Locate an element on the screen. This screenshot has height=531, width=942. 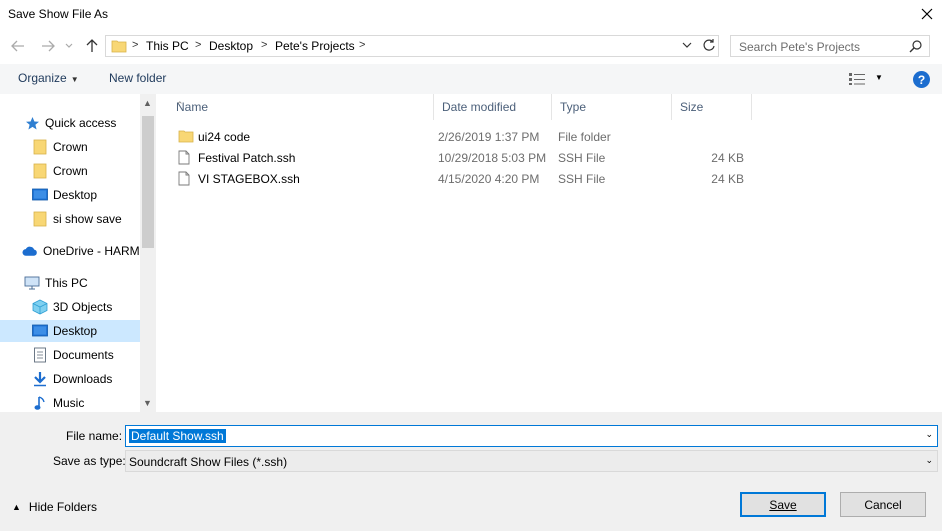
star-icon is located at coordinates (32, 123).